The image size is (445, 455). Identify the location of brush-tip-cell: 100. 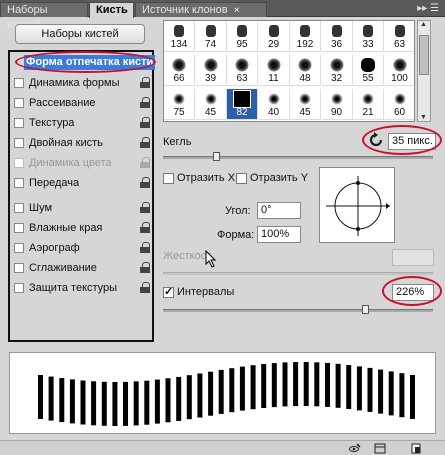
(399, 70).